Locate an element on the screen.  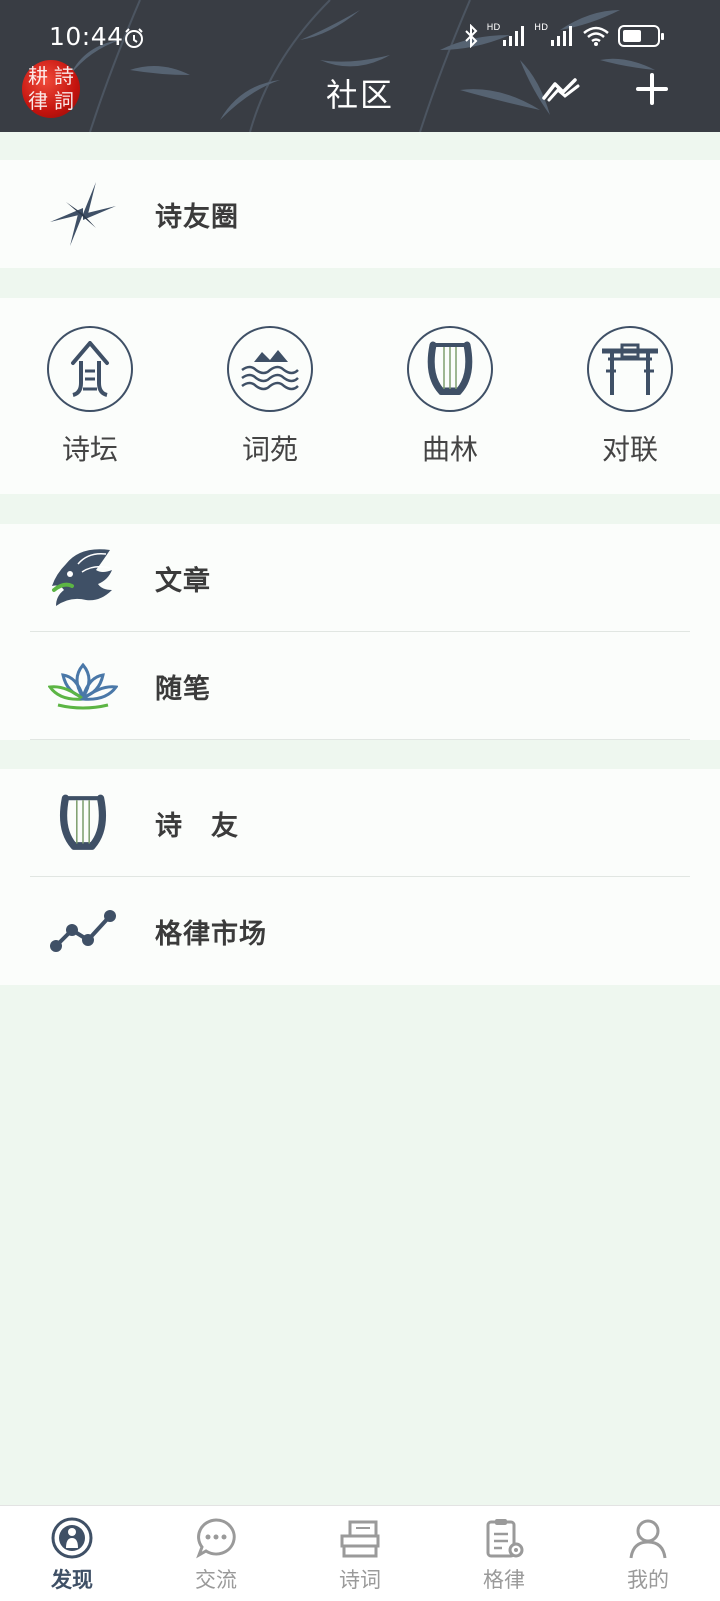
page-title: 社区 is located at coordinates (359, 95).